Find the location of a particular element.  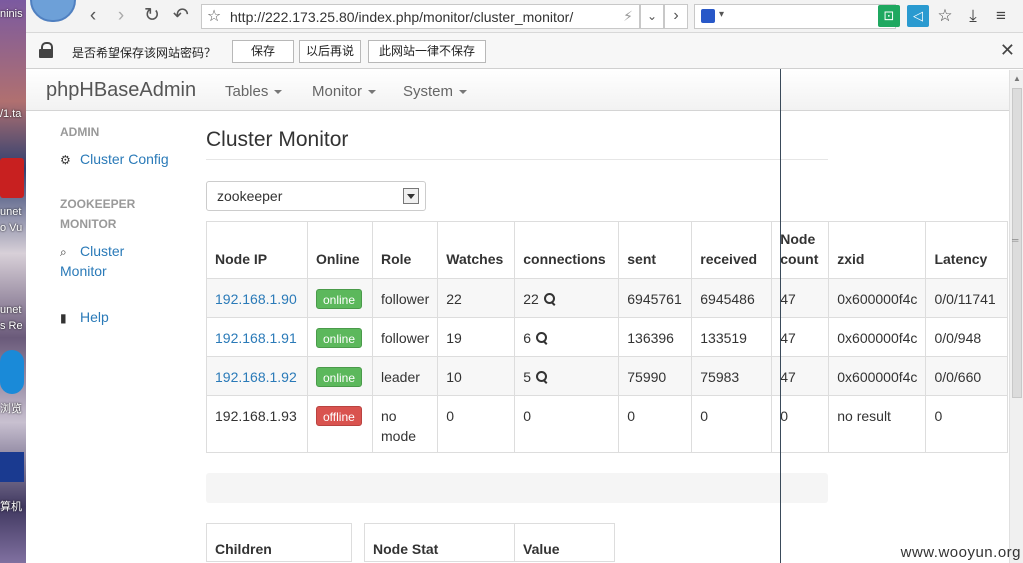

save-password-button: 保存 is located at coordinates (263, 51).